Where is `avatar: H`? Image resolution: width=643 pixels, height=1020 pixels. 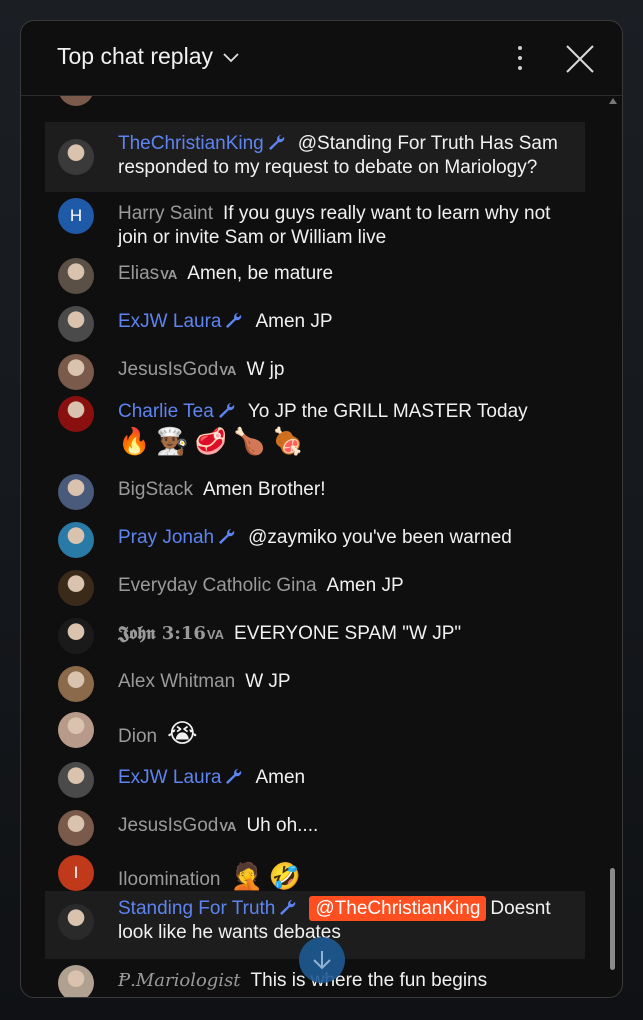 avatar: H is located at coordinates (76, 216).